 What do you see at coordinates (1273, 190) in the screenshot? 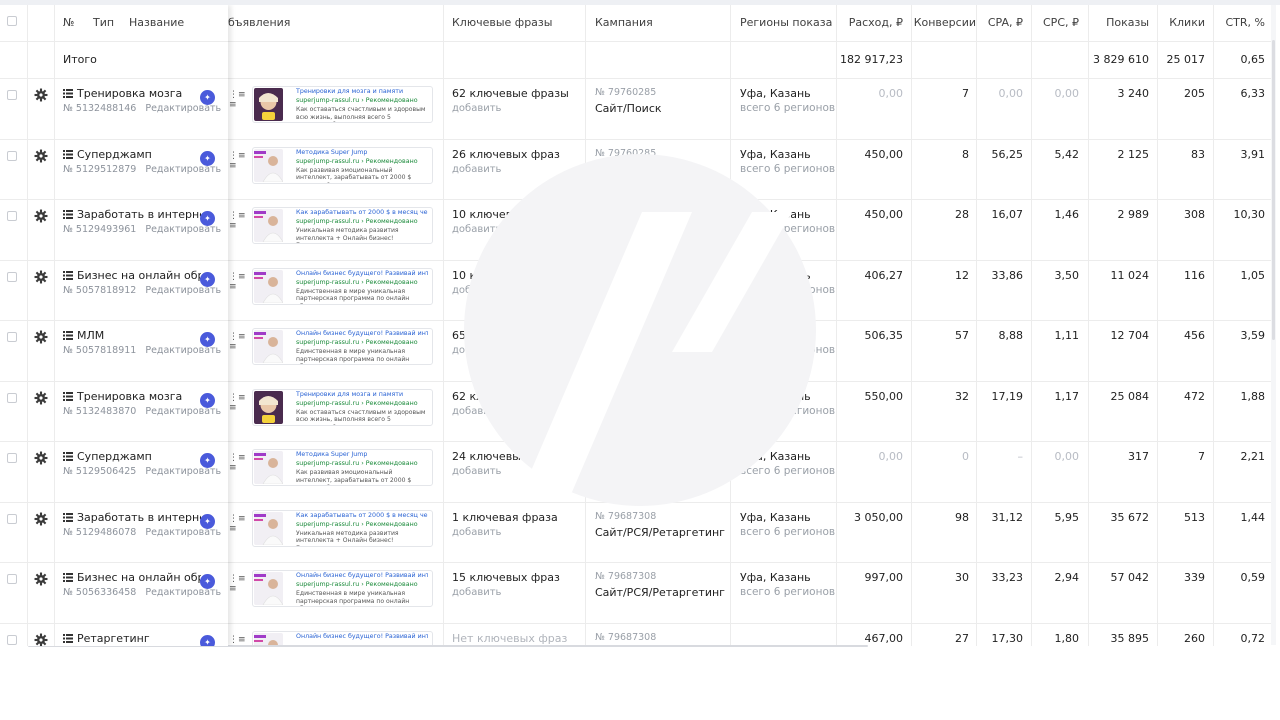
I see `vertical-scrollbar` at bounding box center [1273, 190].